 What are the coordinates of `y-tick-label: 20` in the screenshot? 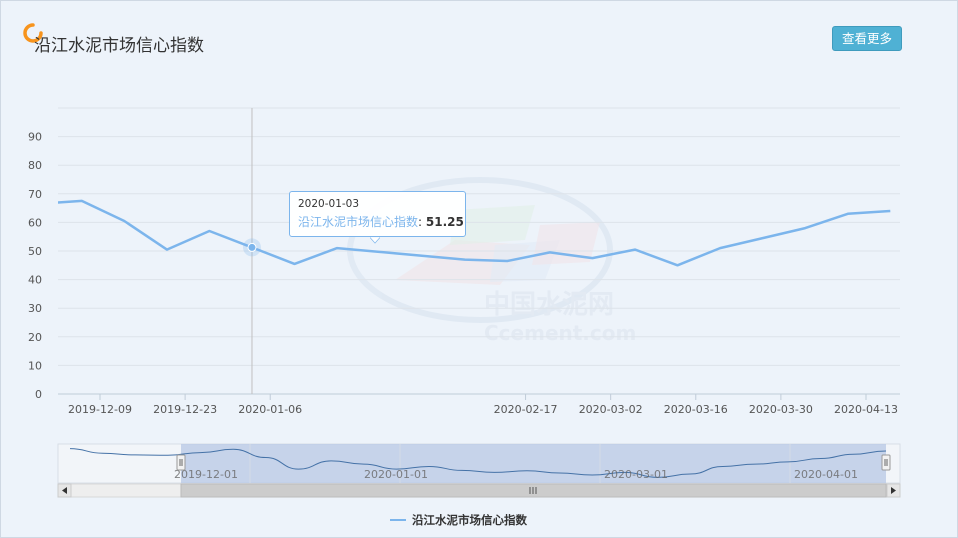 It's located at (35, 337).